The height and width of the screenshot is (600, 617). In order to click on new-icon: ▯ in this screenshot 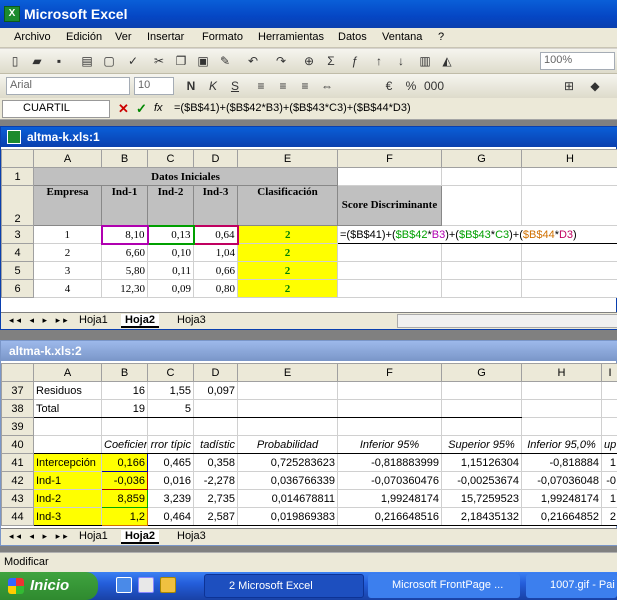, I will do `click(15, 61)`.